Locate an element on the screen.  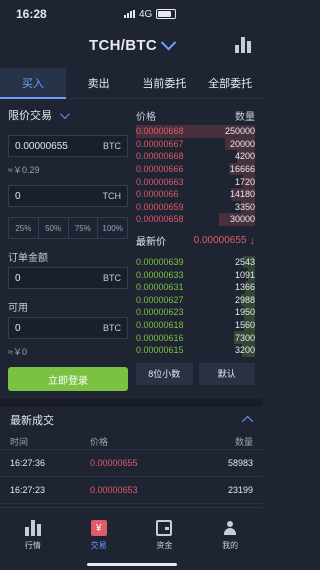
nav-trade-label: 交易 is located at coordinates (98, 545).